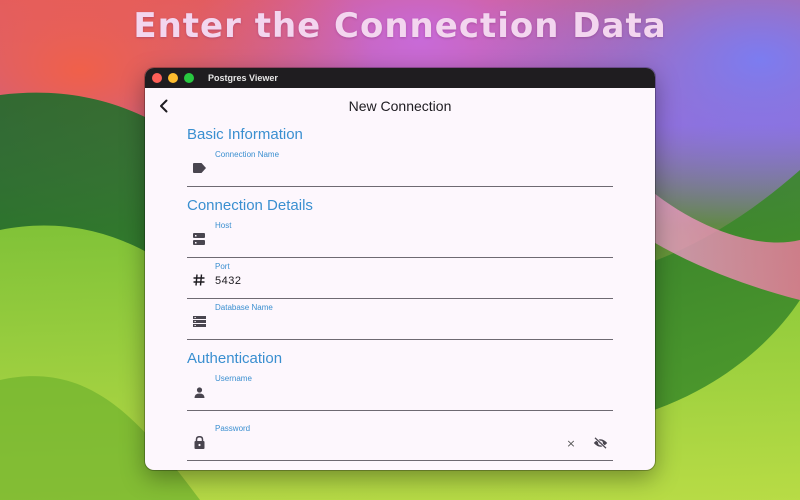 Image resolution: width=800 pixels, height=500 pixels. Describe the element at coordinates (375, 444) in the screenshot. I see `password-input` at that location.